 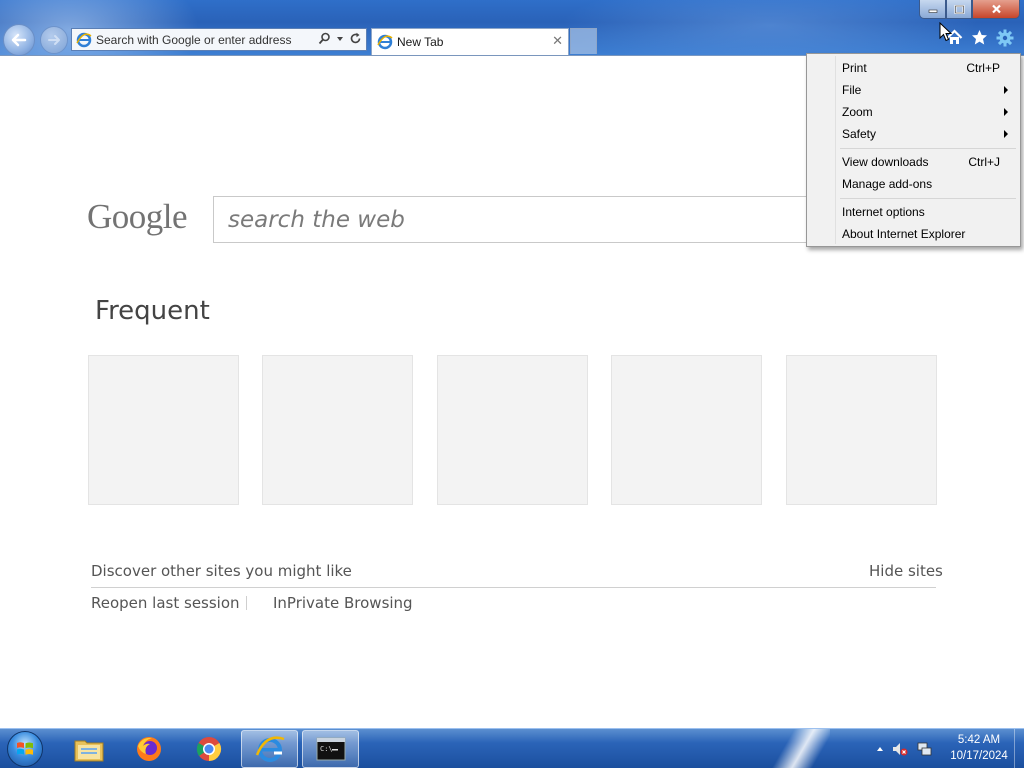 I want to click on arrow-left-icon, so click(x=19, y=40).